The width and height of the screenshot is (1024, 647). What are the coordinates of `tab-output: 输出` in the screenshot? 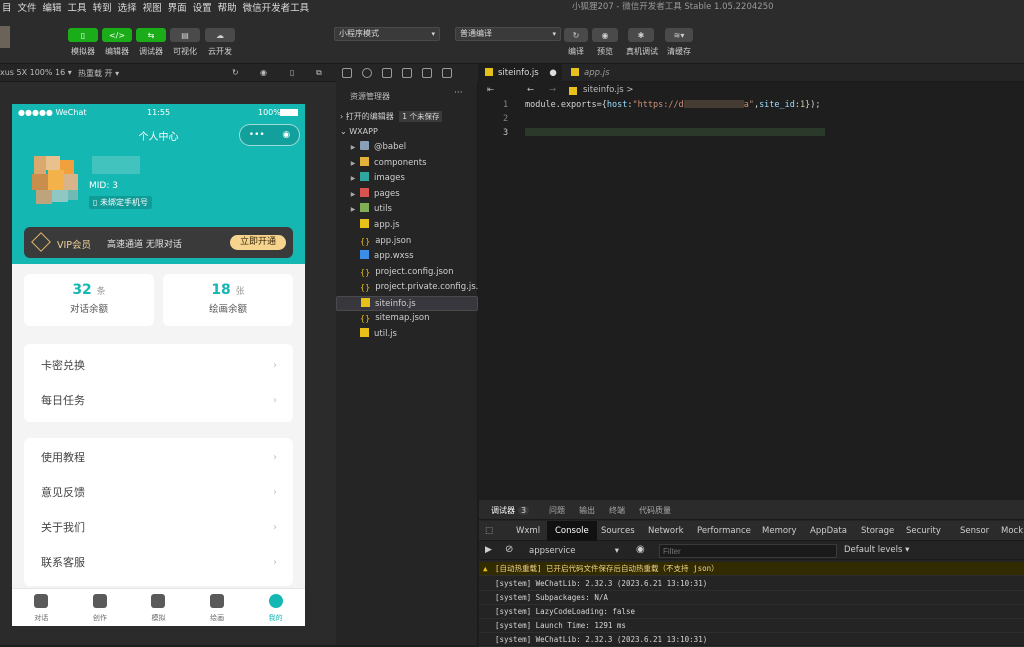 It's located at (587, 510).